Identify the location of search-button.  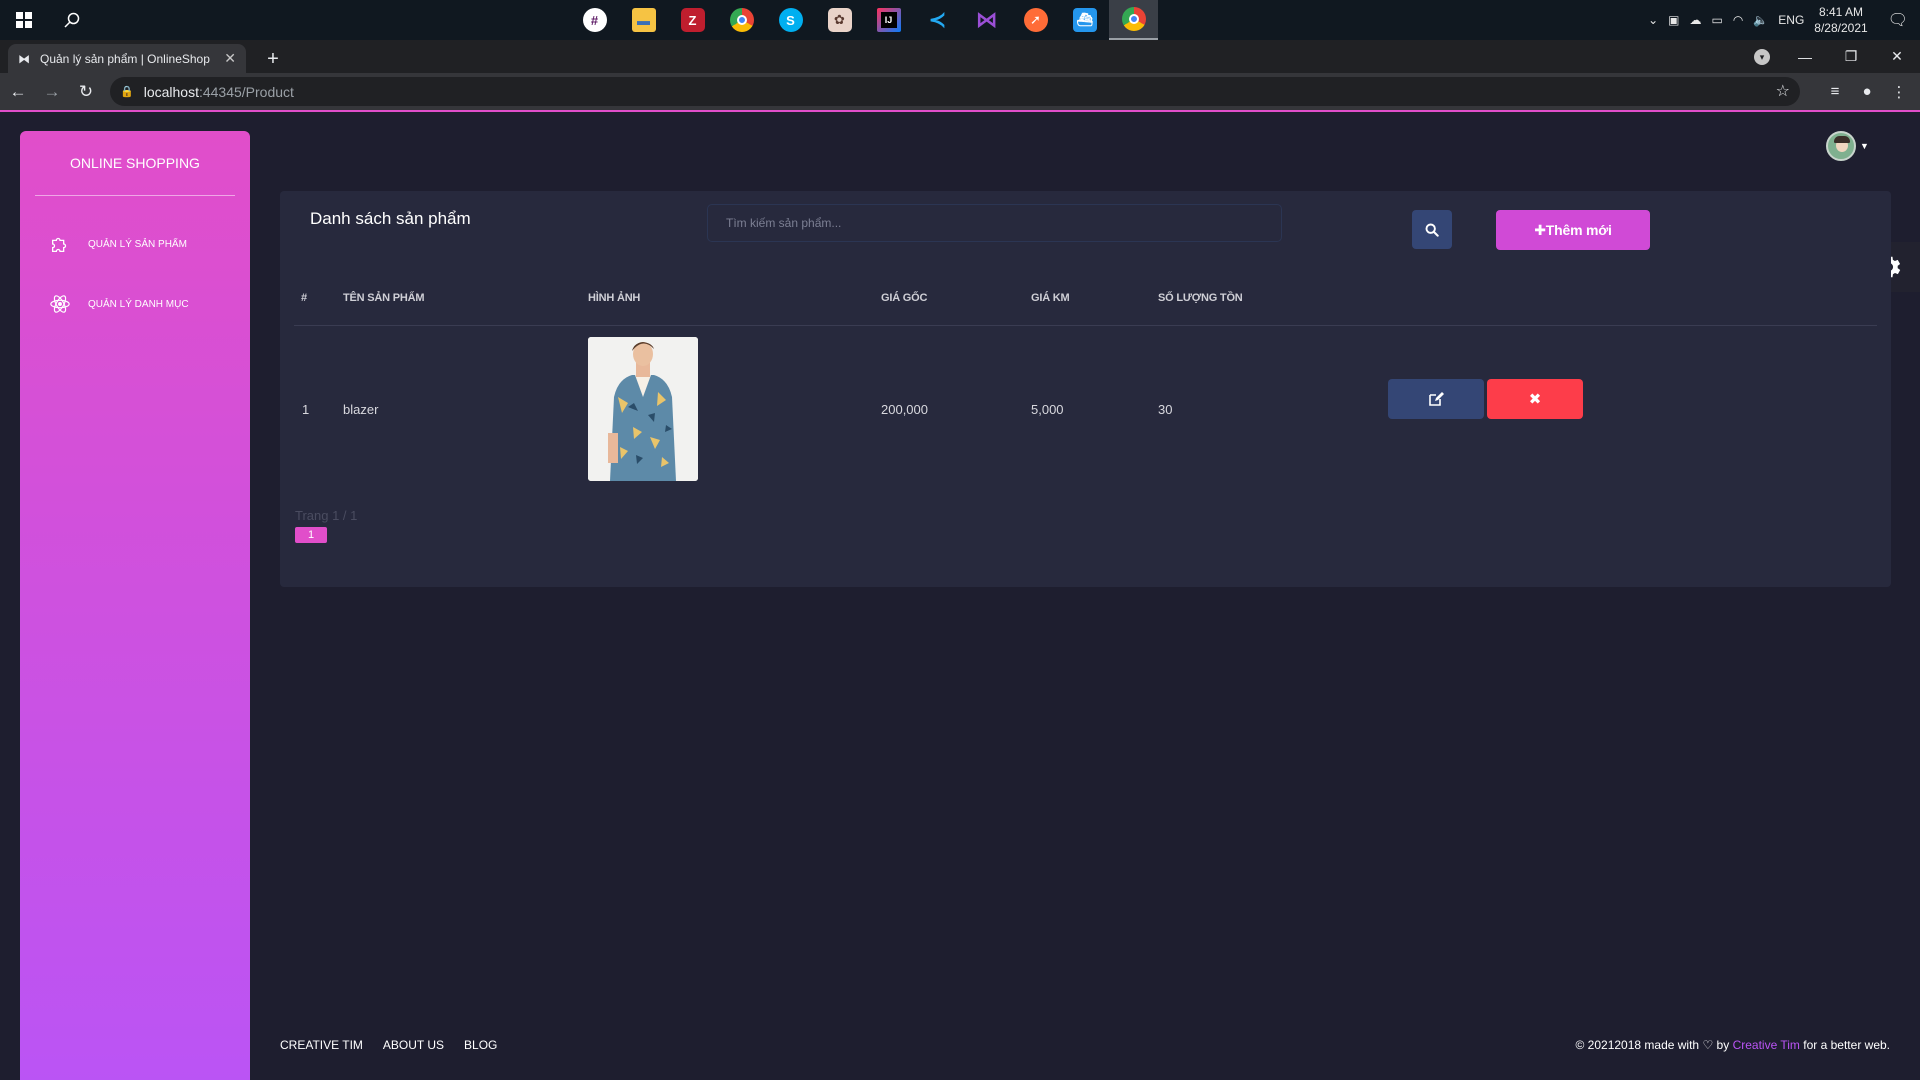
(1432, 229).